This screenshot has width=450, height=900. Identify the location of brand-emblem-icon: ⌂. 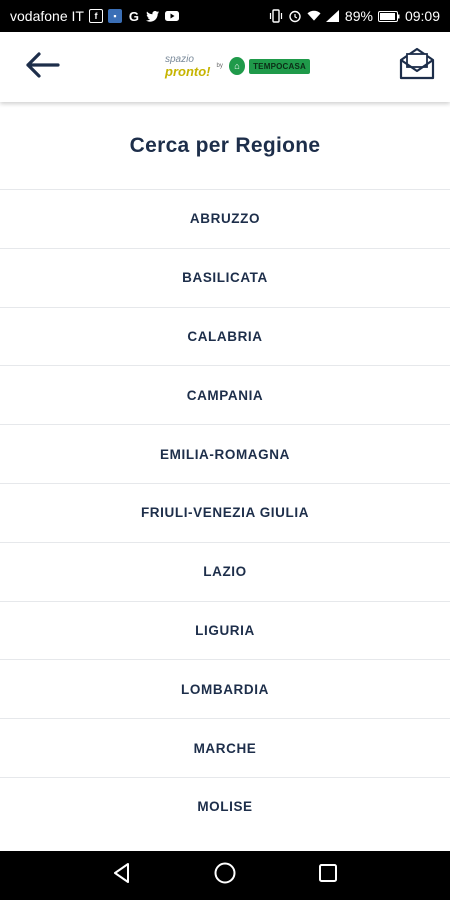
(237, 66).